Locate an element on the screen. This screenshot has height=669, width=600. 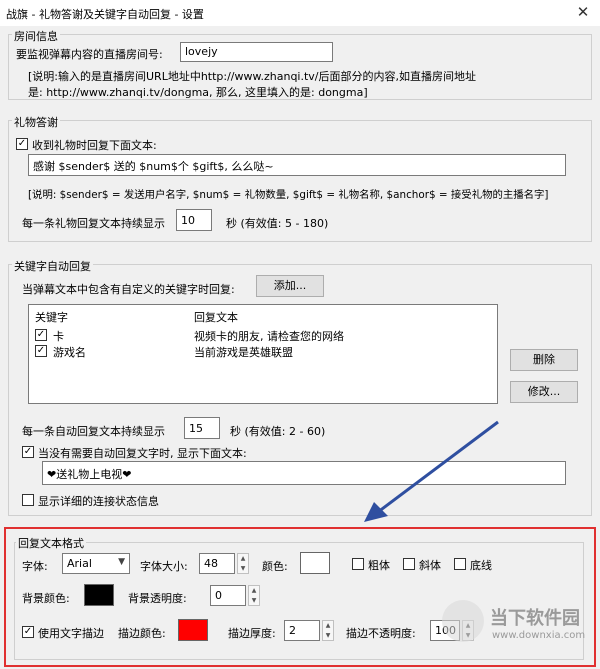
gift-group-title: 礼物答谢 is located at coordinates (36, 122).